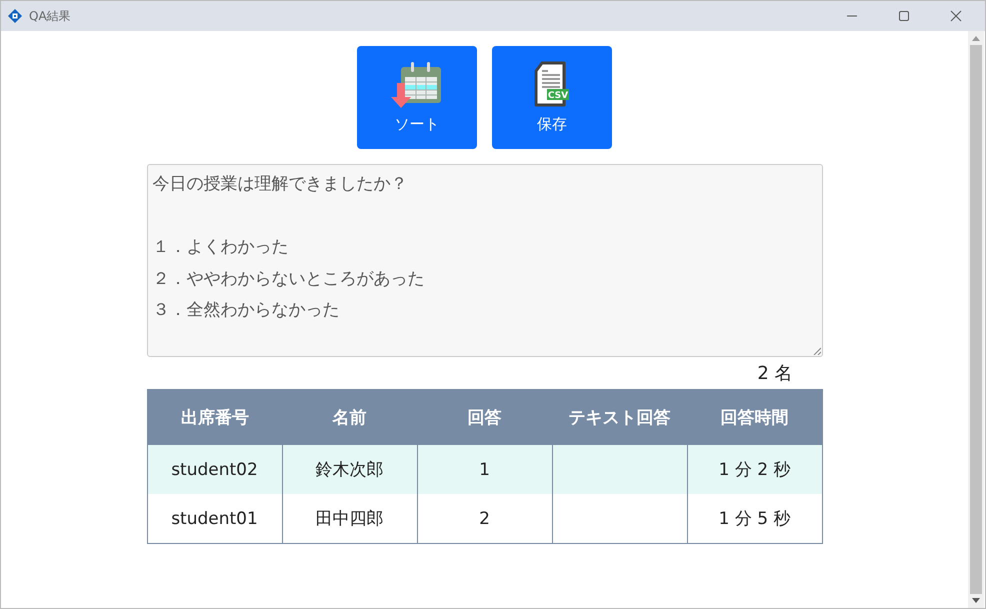 This screenshot has height=609, width=986. I want to click on answer-option: １．よくわかった, so click(220, 248).